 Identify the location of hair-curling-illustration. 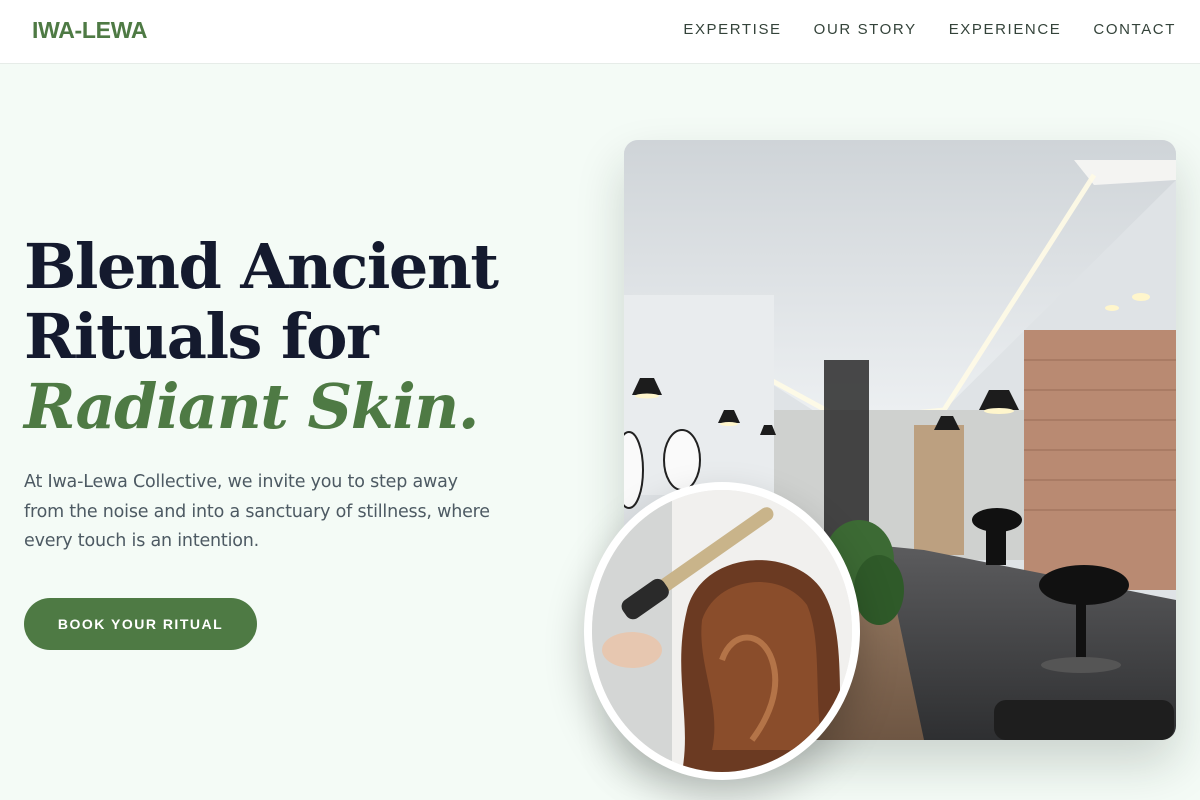
(722, 631).